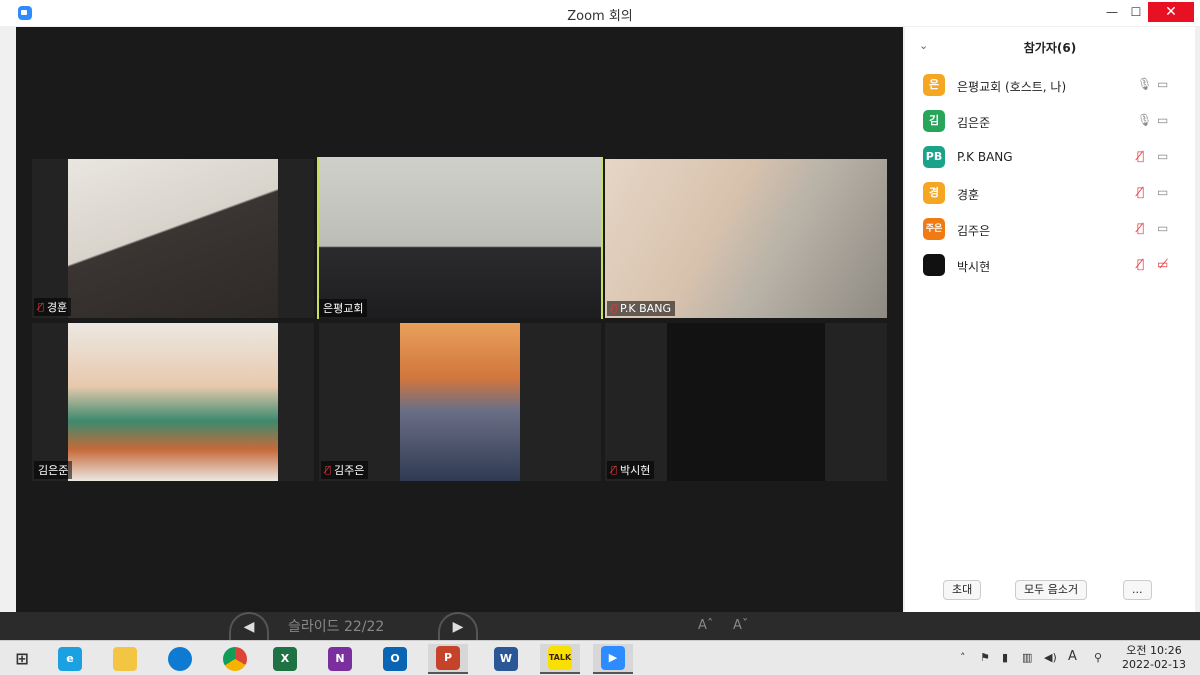  Describe the element at coordinates (1050, 126) in the screenshot. I see `participant-row: 김 김은준 🎙 ▭` at that location.